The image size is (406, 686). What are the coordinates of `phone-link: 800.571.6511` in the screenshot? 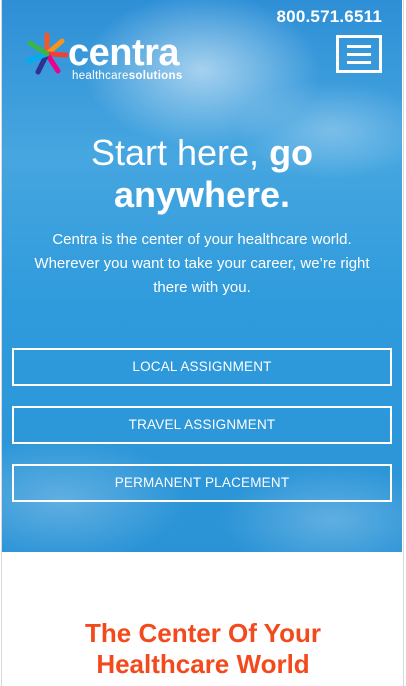 It's located at (329, 17).